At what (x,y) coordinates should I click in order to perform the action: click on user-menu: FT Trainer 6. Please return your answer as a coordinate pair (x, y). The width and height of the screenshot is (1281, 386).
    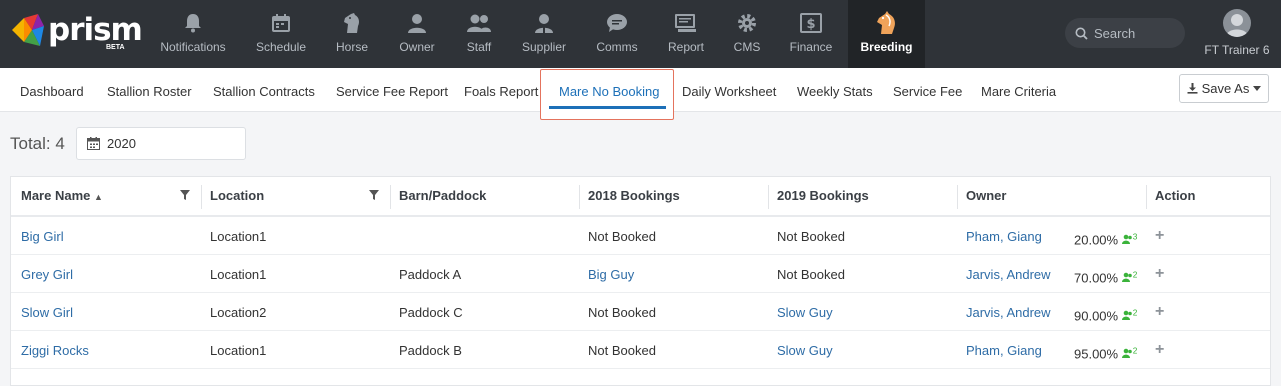
    Looking at the image, I should click on (1237, 34).